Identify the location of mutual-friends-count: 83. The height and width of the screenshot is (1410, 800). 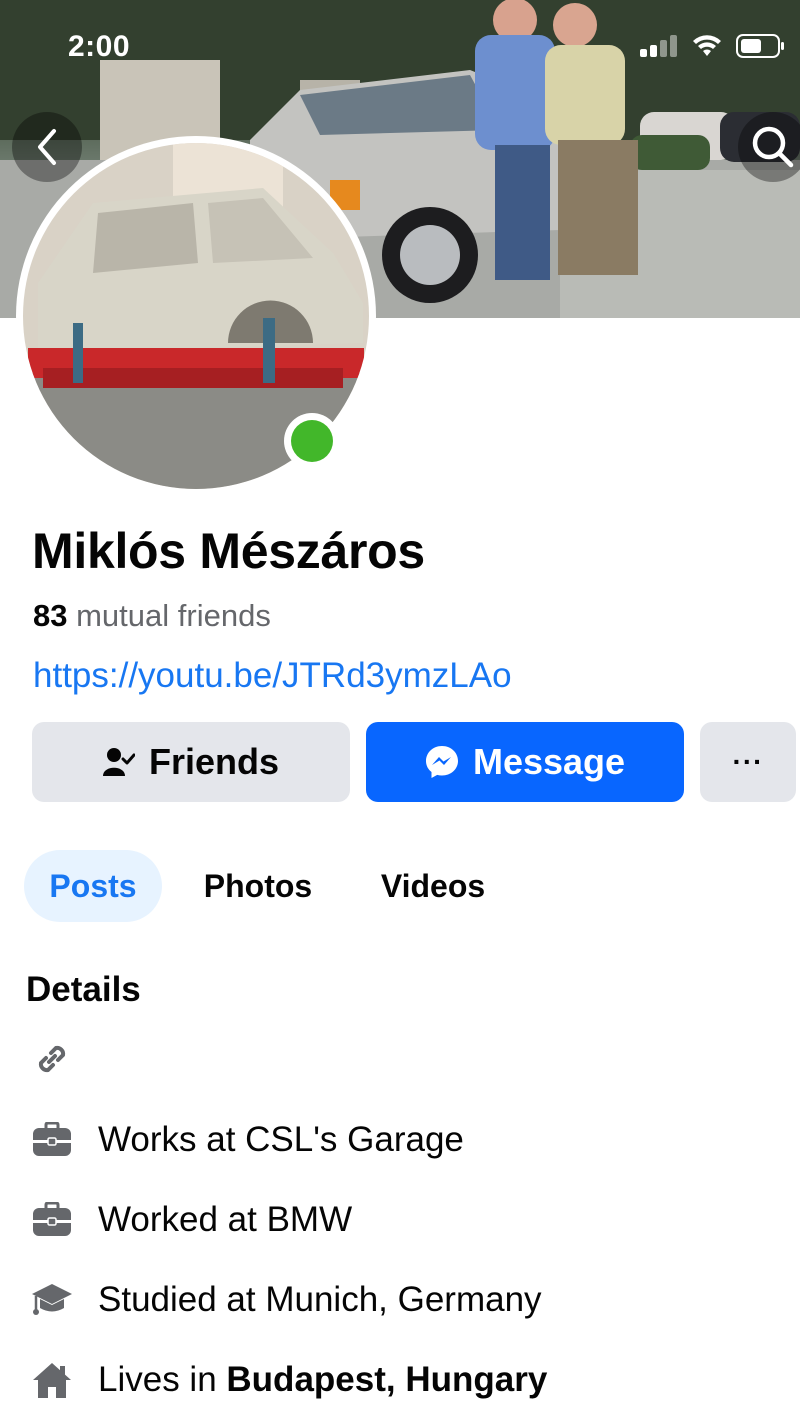
(50, 615).